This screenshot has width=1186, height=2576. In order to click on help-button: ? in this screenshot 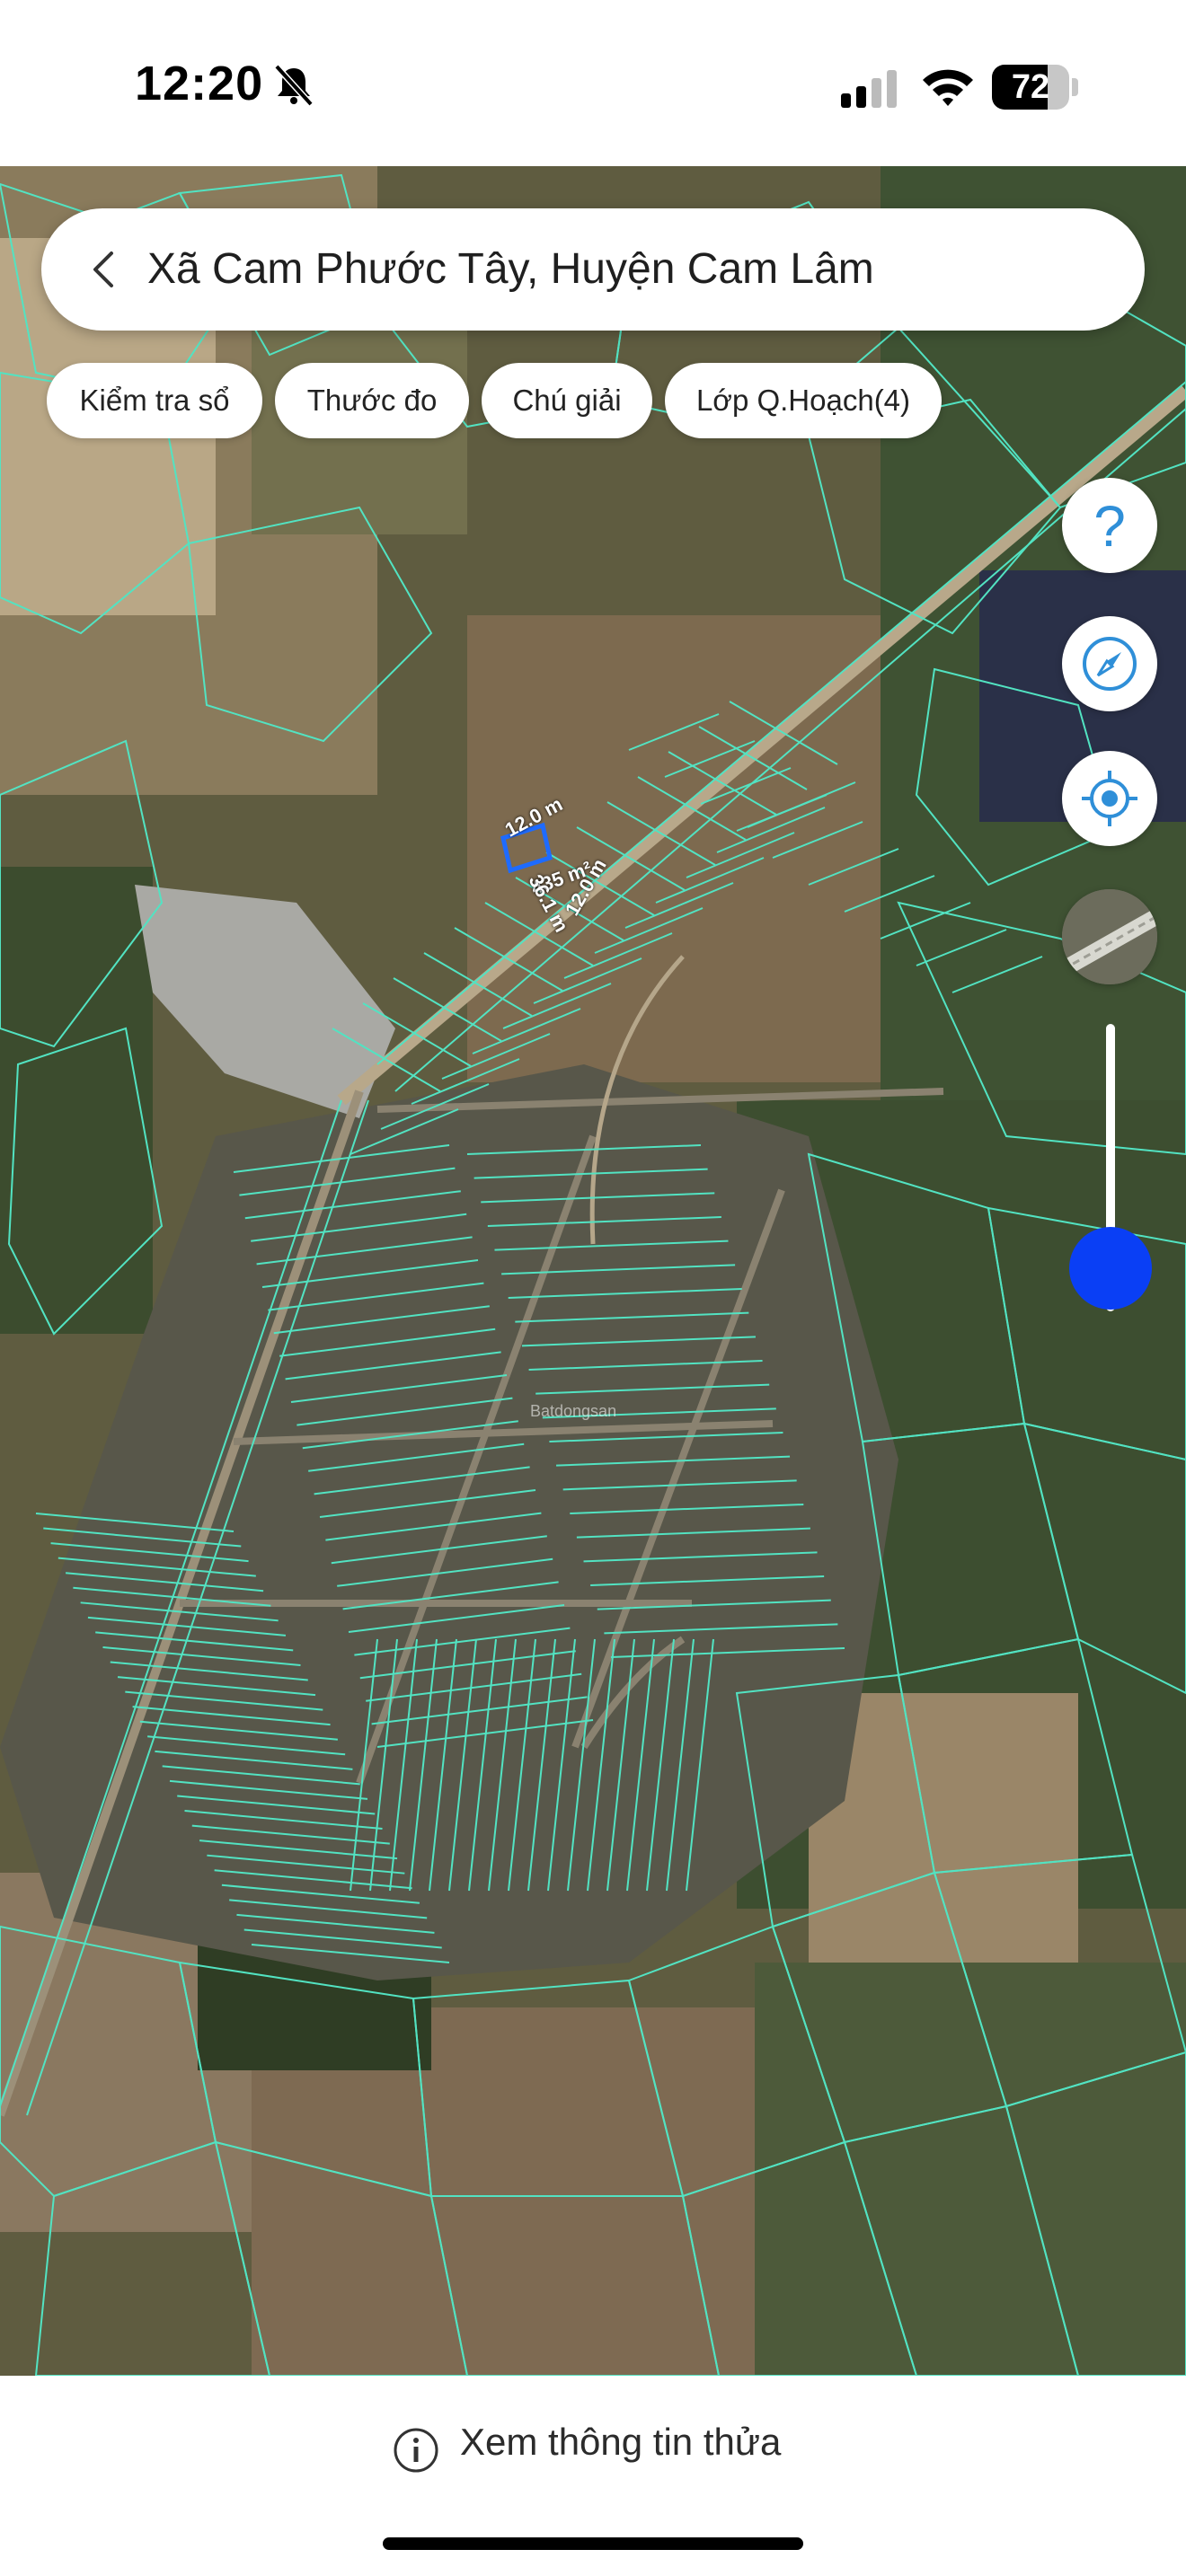, I will do `click(1109, 525)`.